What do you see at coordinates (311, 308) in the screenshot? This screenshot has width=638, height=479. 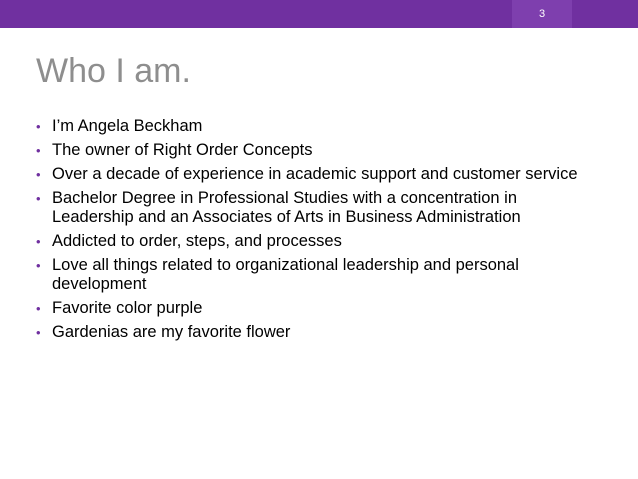 I see `list-item: • Favorite color purple` at bounding box center [311, 308].